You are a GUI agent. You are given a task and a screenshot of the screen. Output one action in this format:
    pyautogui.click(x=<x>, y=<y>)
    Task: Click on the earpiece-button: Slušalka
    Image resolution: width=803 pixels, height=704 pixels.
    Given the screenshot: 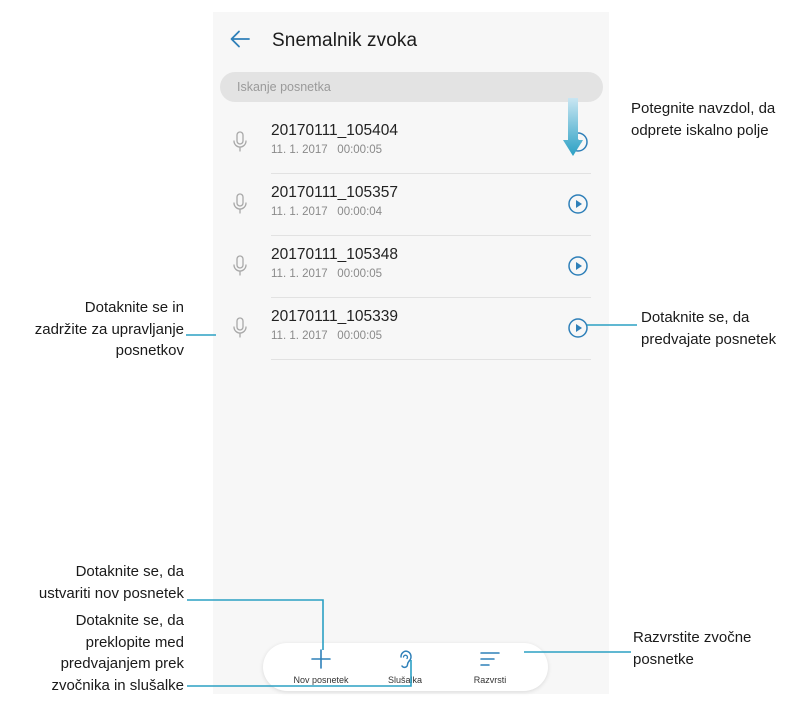 What is the action you would take?
    pyautogui.click(x=405, y=667)
    